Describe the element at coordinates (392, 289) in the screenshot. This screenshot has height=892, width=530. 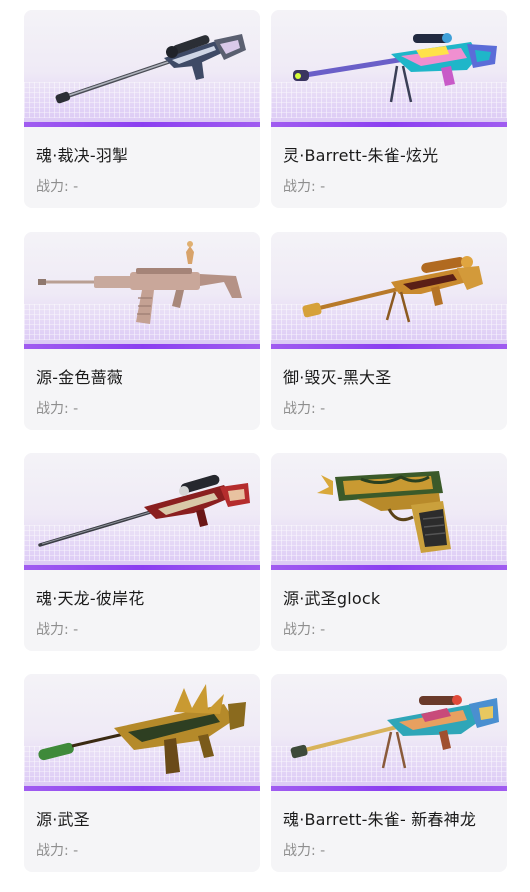
I see `golden-sniper-icon` at that location.